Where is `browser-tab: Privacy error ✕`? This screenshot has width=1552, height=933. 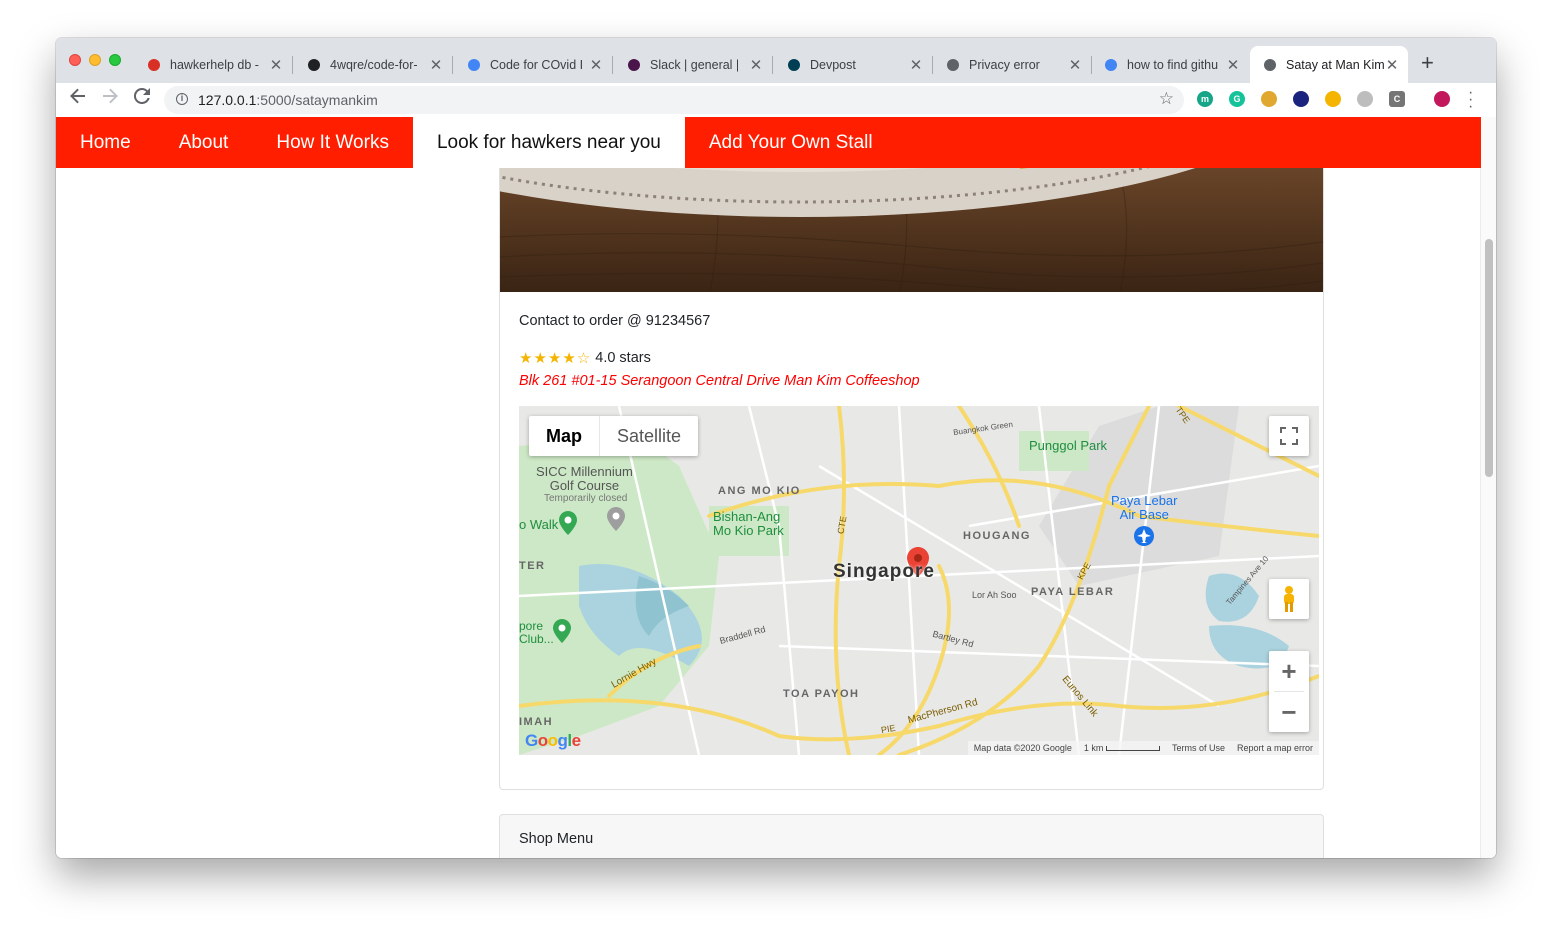 browser-tab: Privacy error ✕ is located at coordinates (1012, 64).